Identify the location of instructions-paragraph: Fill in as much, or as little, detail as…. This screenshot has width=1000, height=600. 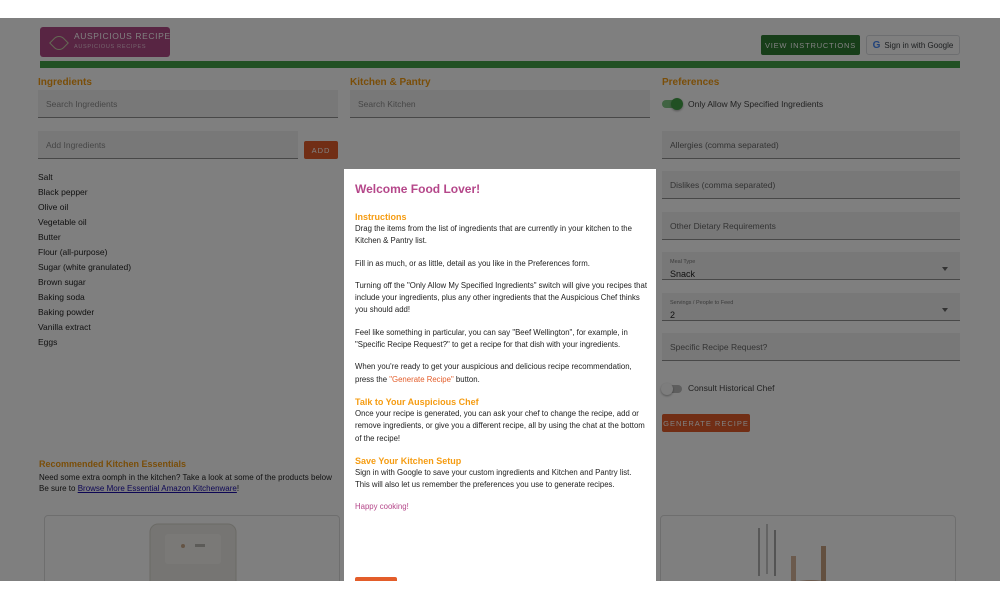
(472, 263).